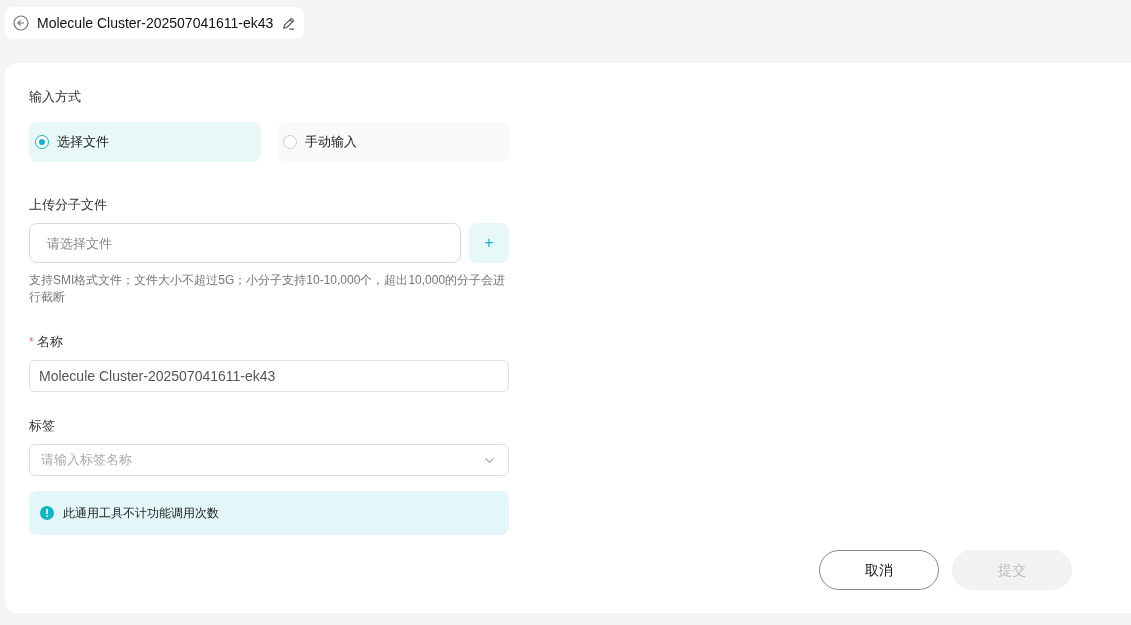 Image resolution: width=1131 pixels, height=625 pixels. What do you see at coordinates (268, 289) in the screenshot?
I see `upload-hint: 支持SMI格式文件；文件大小不超过5G；小分子支持10-10,000个，超出10,000的分子会进行截断` at bounding box center [268, 289].